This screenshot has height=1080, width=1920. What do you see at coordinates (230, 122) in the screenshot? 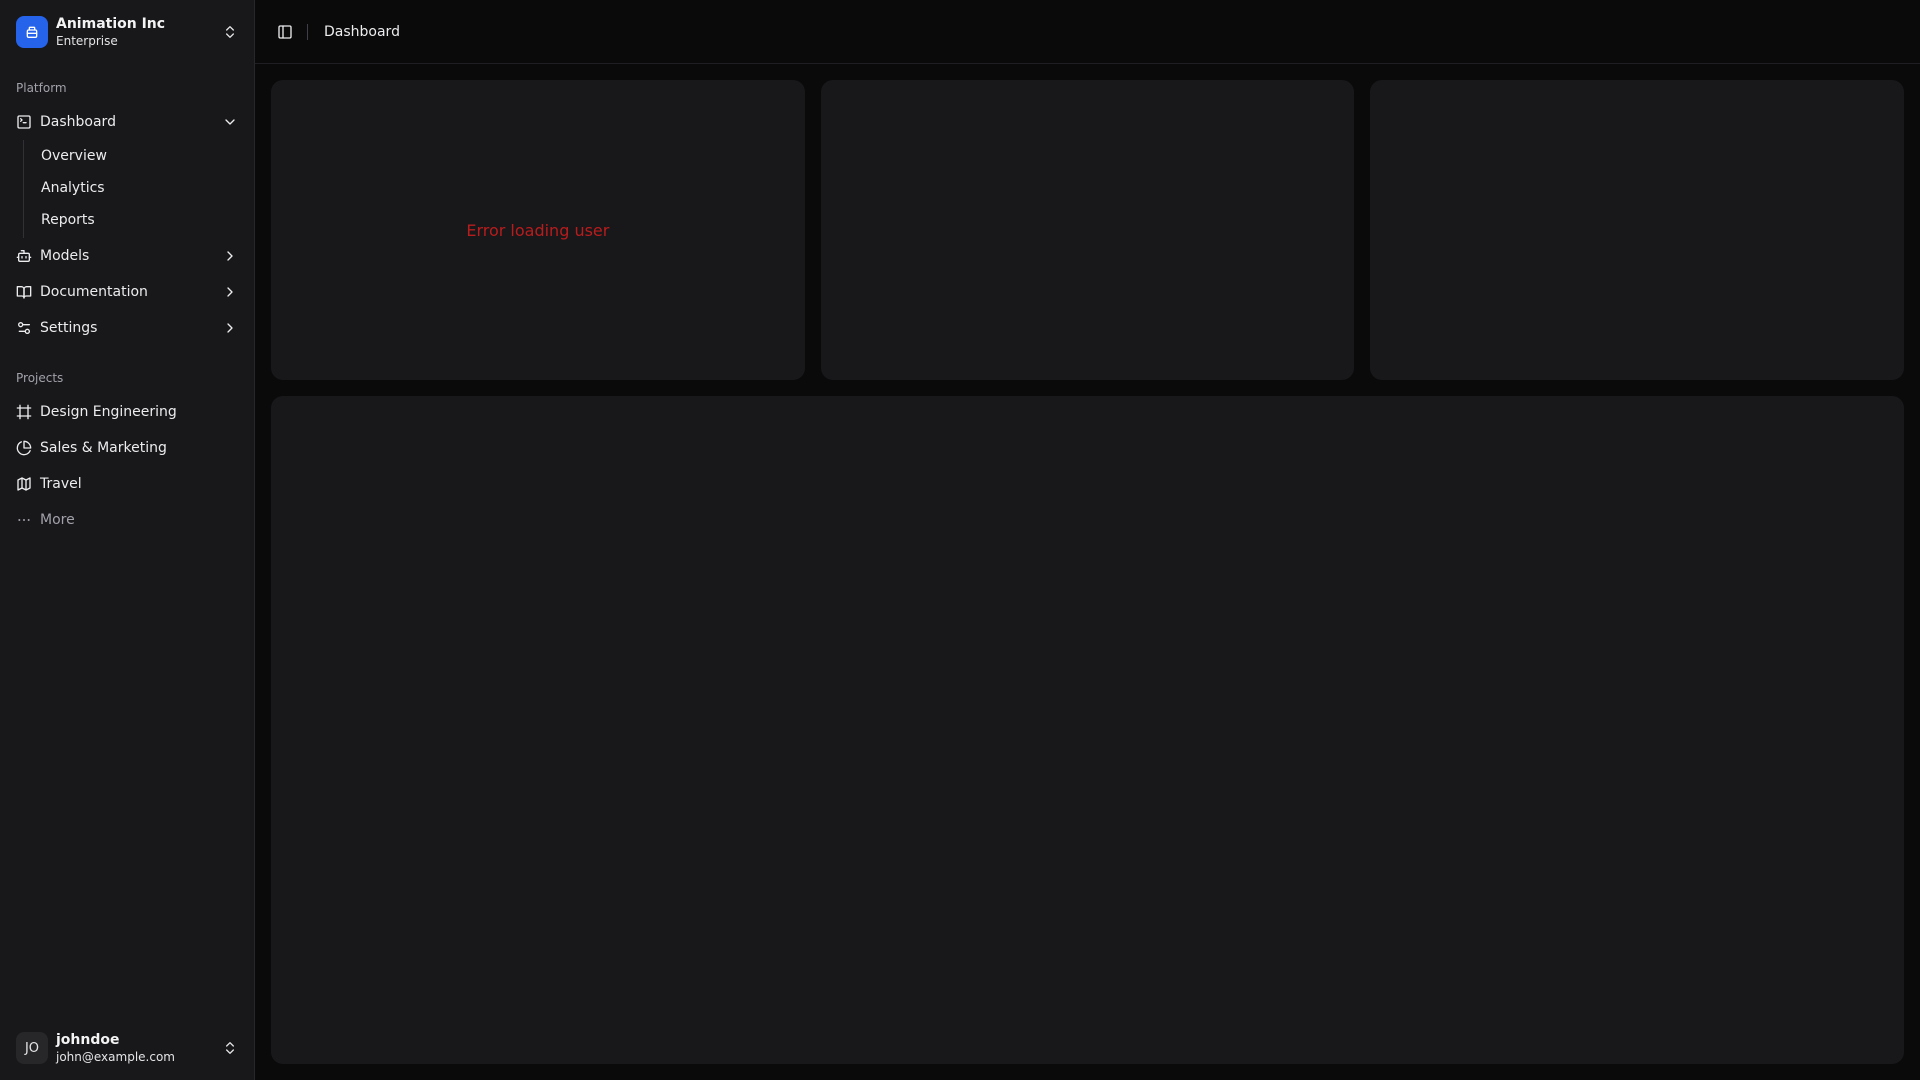
I see `chevron-down-icon` at bounding box center [230, 122].